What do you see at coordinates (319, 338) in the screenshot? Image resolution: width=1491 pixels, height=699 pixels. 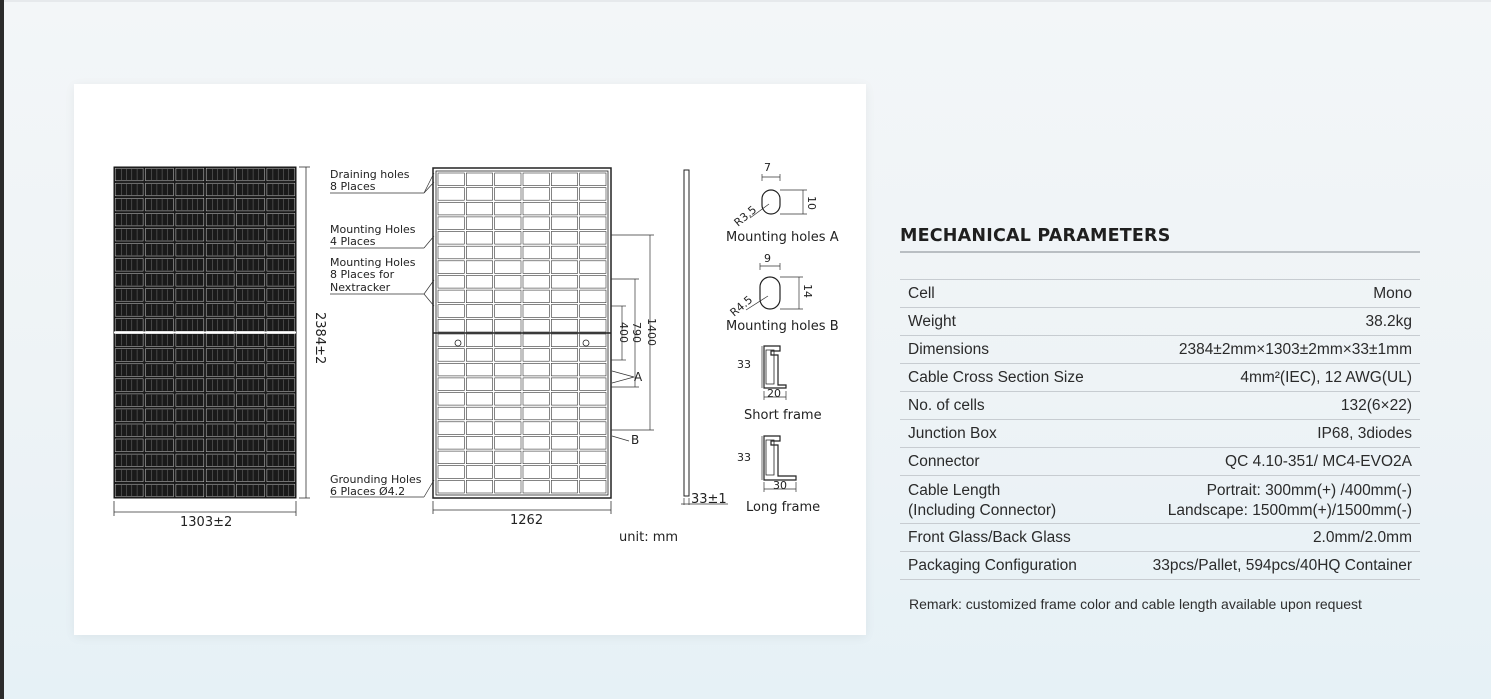 I see `height-dim-label: 2384±2` at bounding box center [319, 338].